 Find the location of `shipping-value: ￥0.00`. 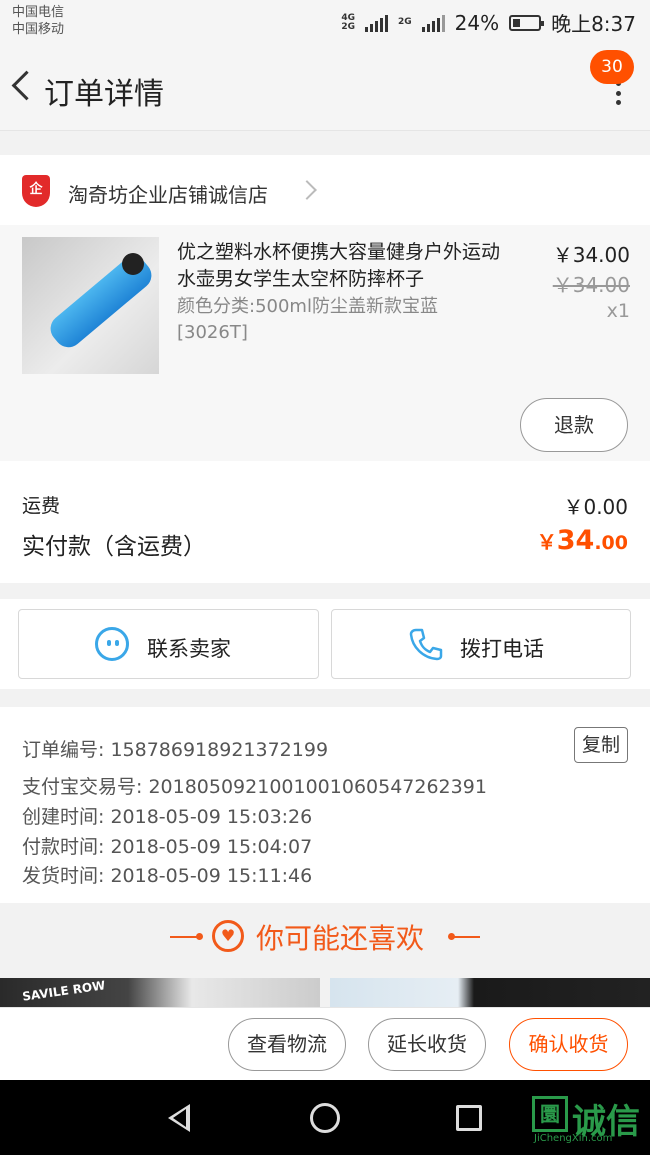

shipping-value: ￥0.00 is located at coordinates (595, 507).